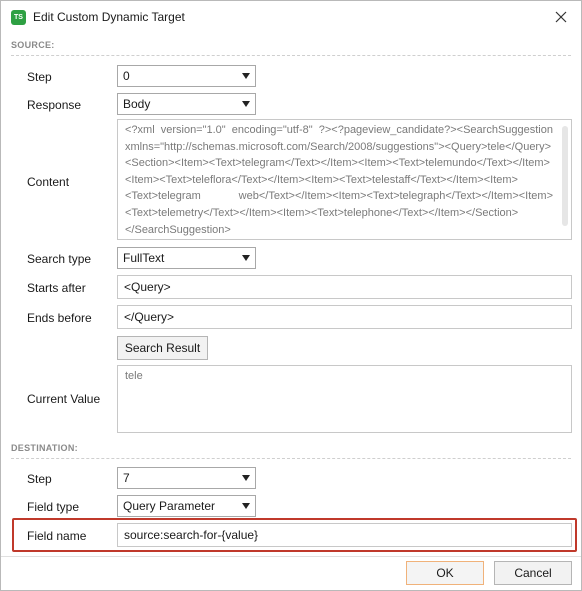  I want to click on search-type-select: FullText, so click(186, 258).